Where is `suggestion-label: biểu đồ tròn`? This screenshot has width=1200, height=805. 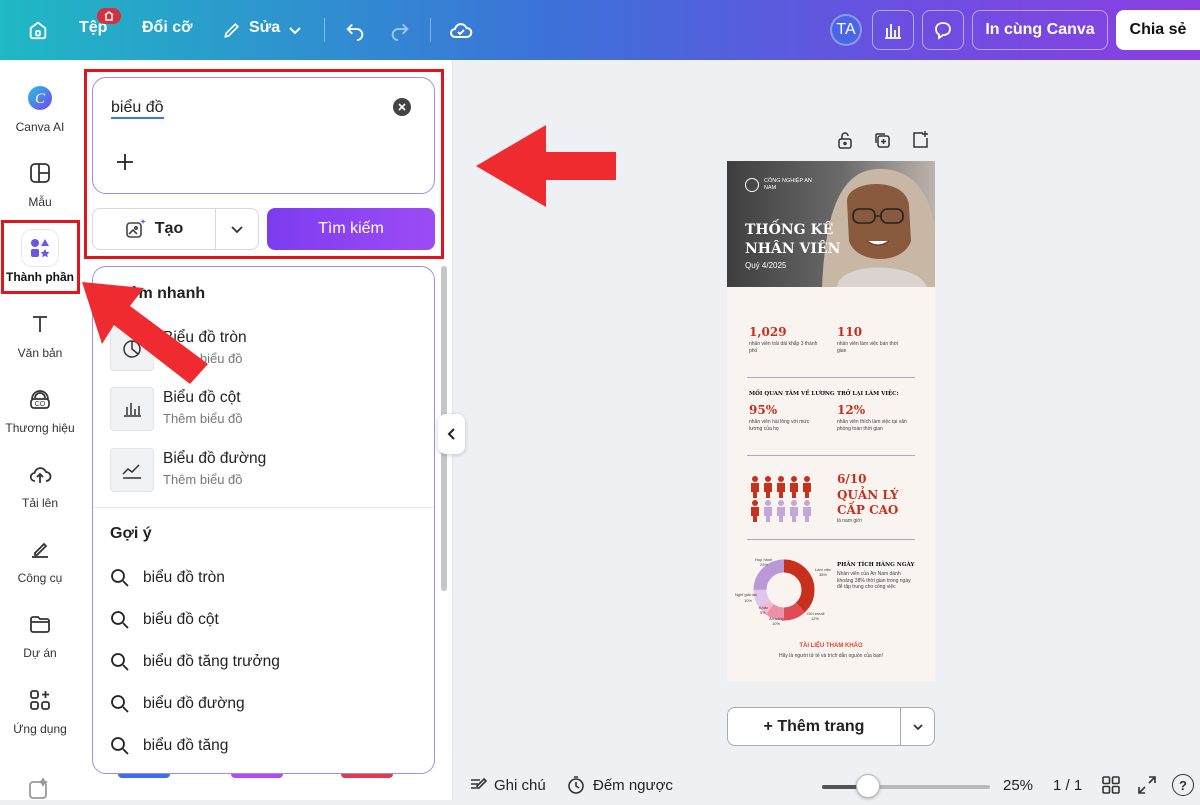
suggestion-label: biểu đồ tròn is located at coordinates (184, 577).